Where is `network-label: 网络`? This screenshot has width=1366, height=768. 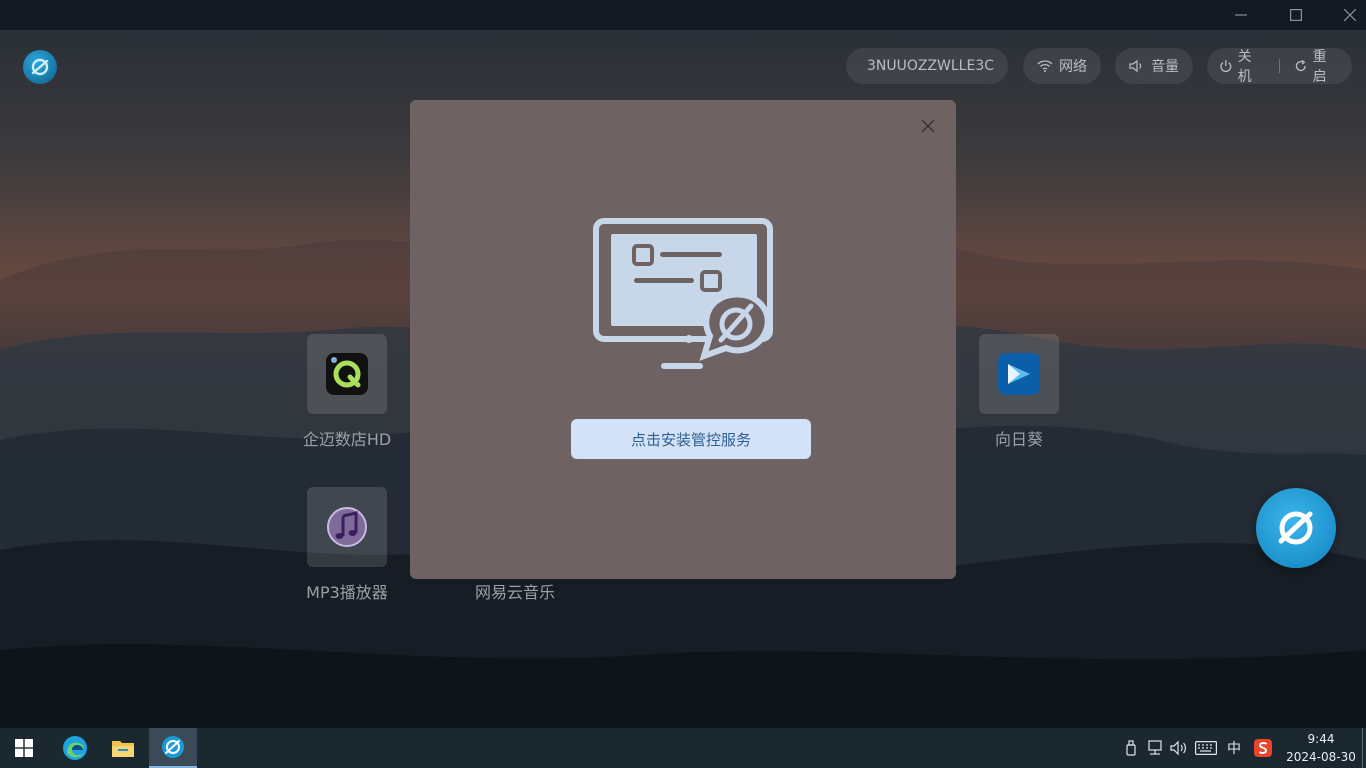
network-label: 网络 is located at coordinates (1073, 67).